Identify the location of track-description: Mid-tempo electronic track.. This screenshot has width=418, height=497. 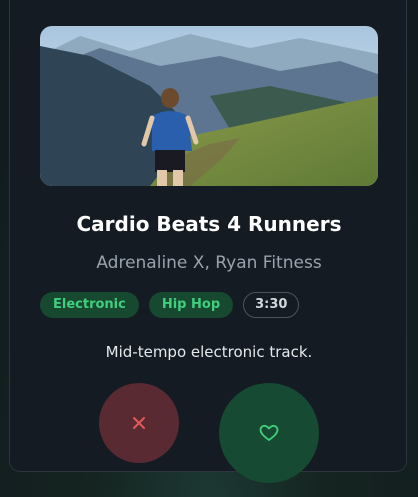
(209, 352).